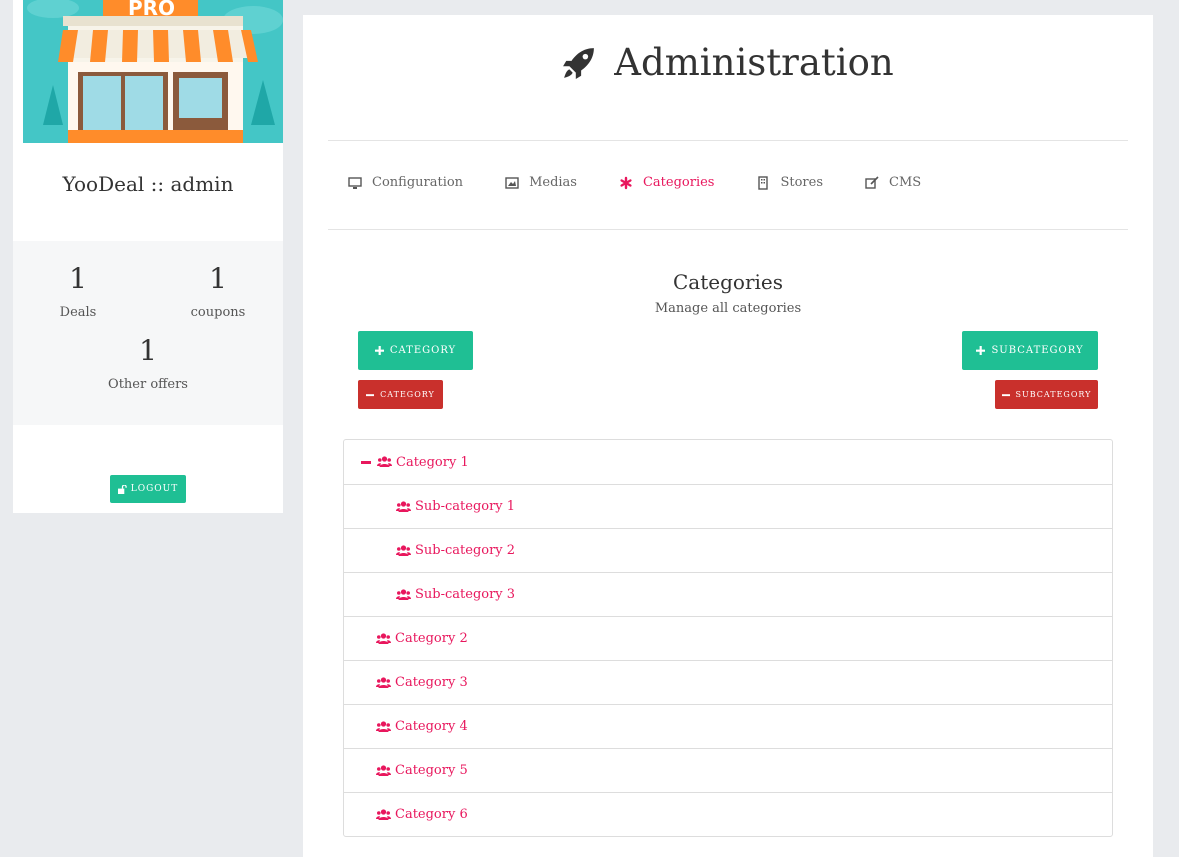 The height and width of the screenshot is (857, 1179). Describe the element at coordinates (728, 462) in the screenshot. I see `tree-item-category-1: Category 1` at that location.